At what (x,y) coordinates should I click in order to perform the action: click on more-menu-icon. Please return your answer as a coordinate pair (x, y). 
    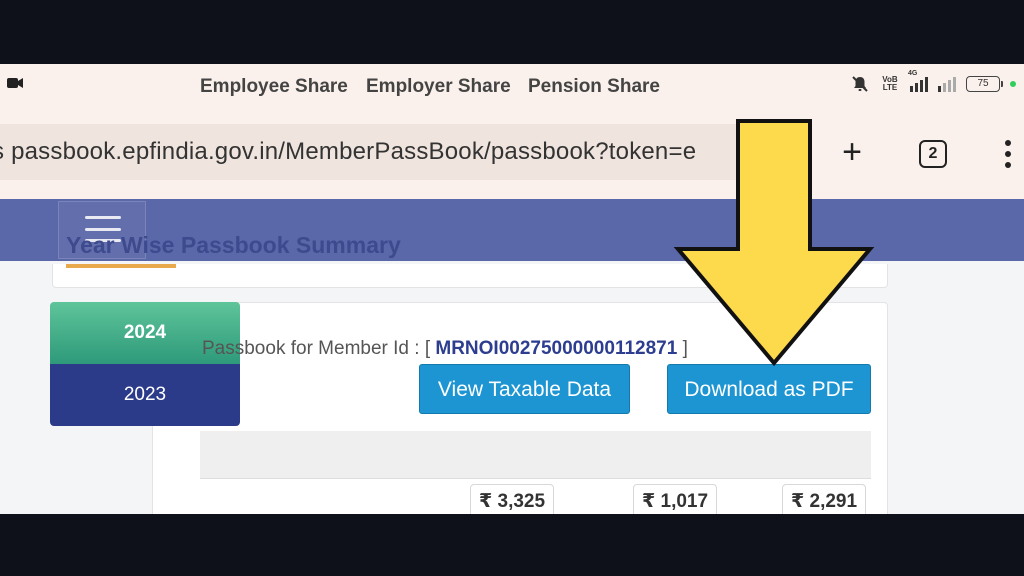
    Looking at the image, I should click on (1008, 154).